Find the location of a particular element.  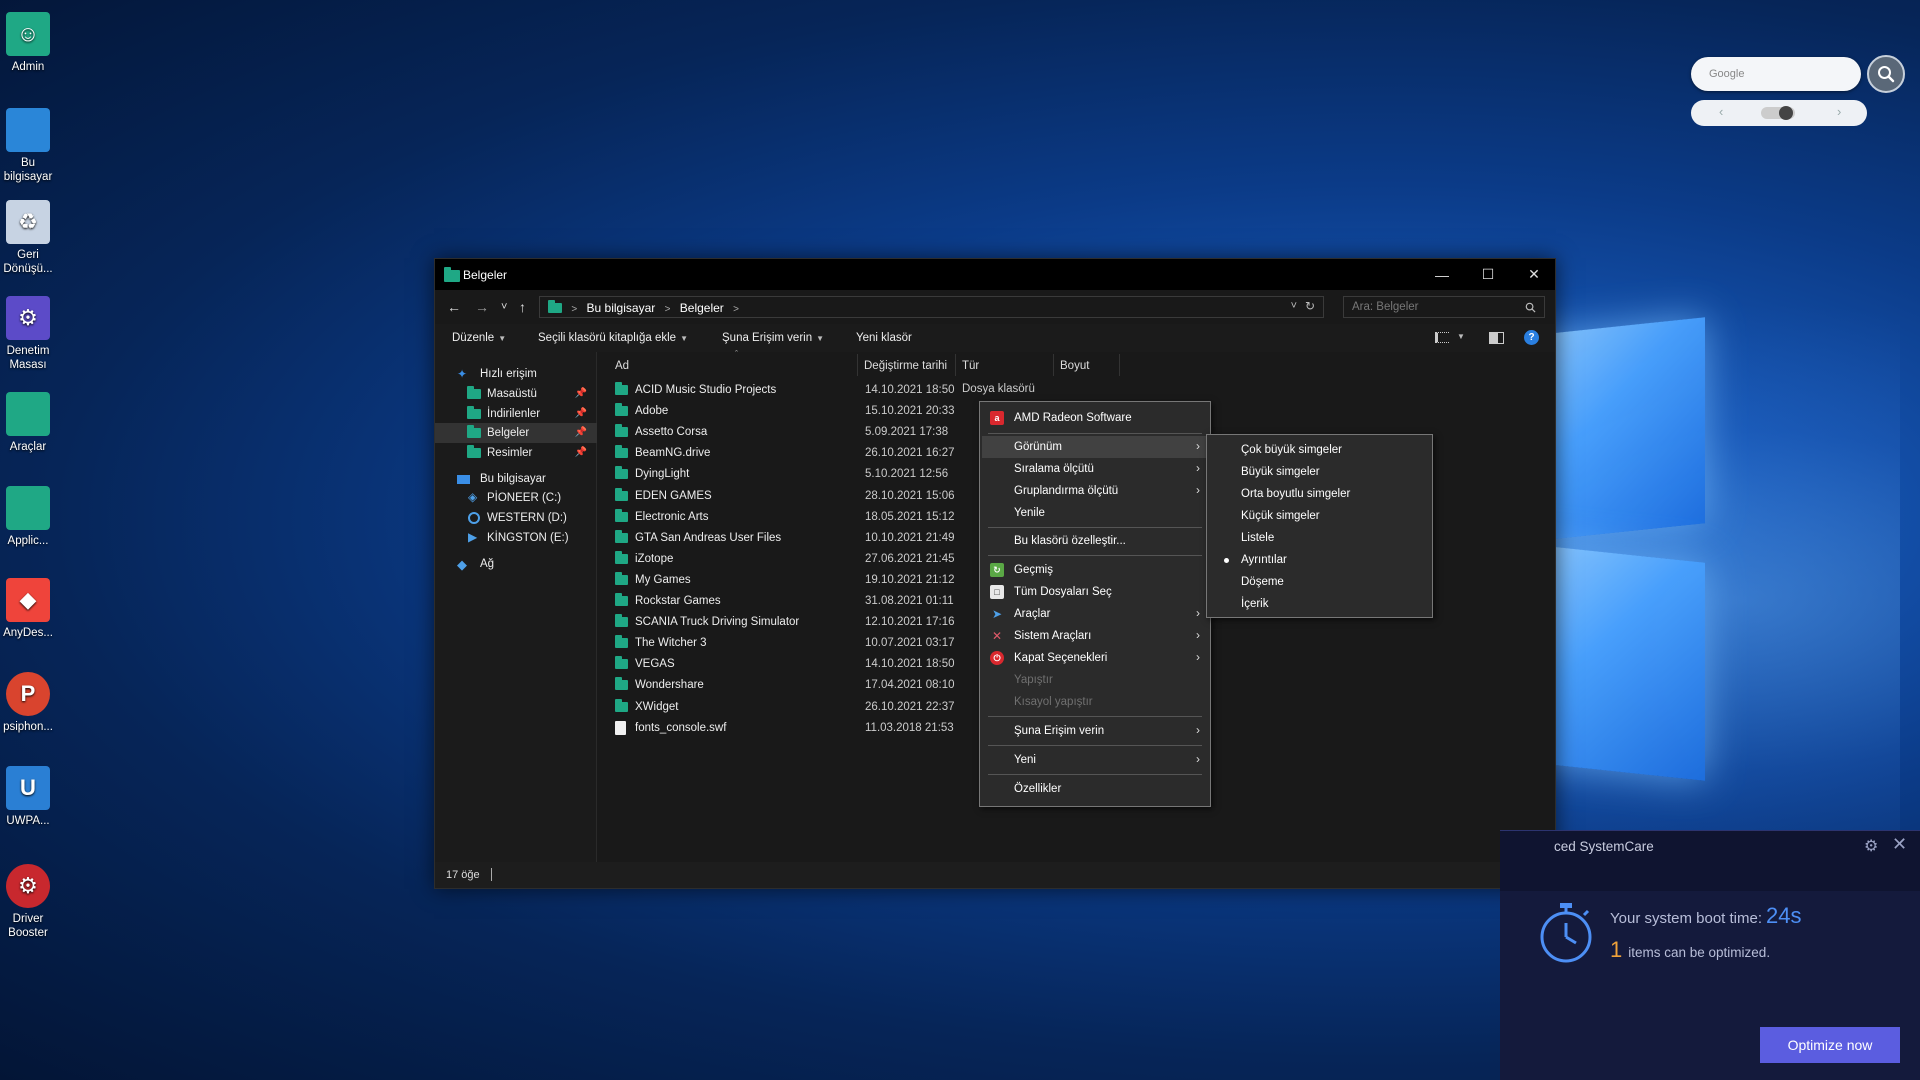

view-option: Listele is located at coordinates (1319, 538).